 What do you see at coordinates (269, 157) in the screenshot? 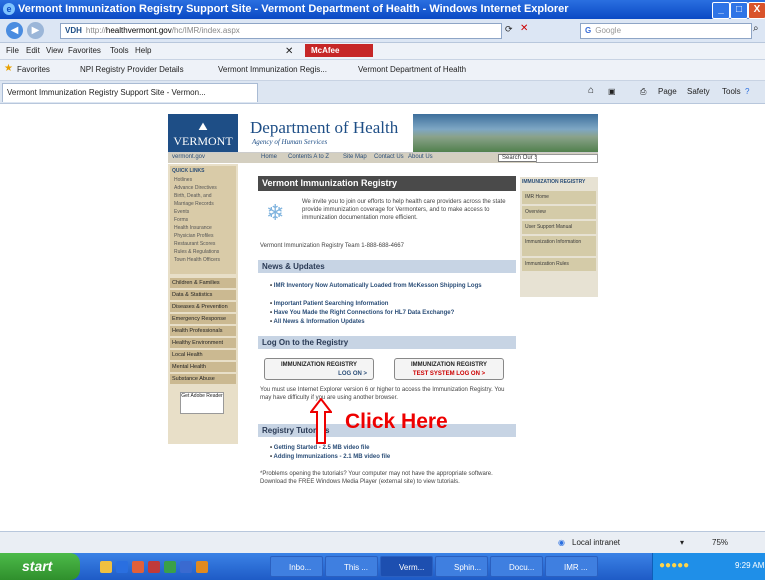
I see `nav-home: Home` at bounding box center [269, 157].